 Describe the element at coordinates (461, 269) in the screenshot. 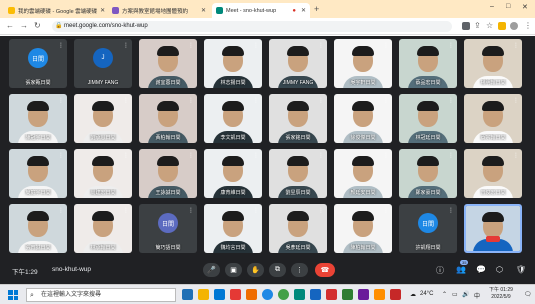

I see `people-icon: 👥` at that location.